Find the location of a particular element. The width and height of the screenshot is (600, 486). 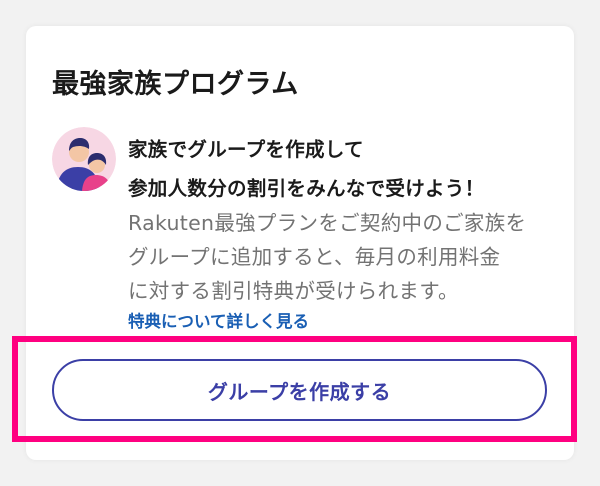

headline-line-1: 家族でグループを作成して is located at coordinates (246, 149).